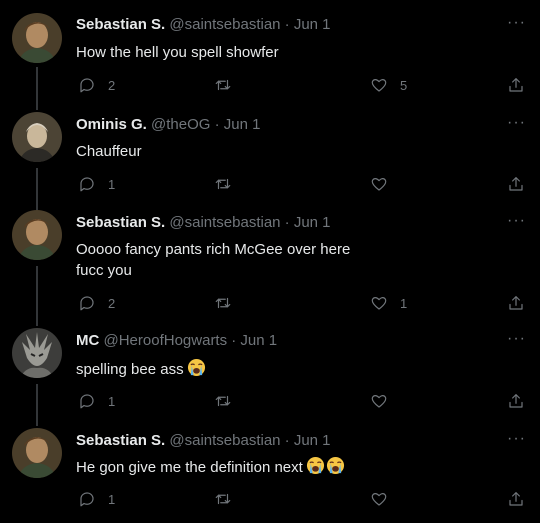  Describe the element at coordinates (388, 85) in the screenshot. I see `like-button: 5` at that location.